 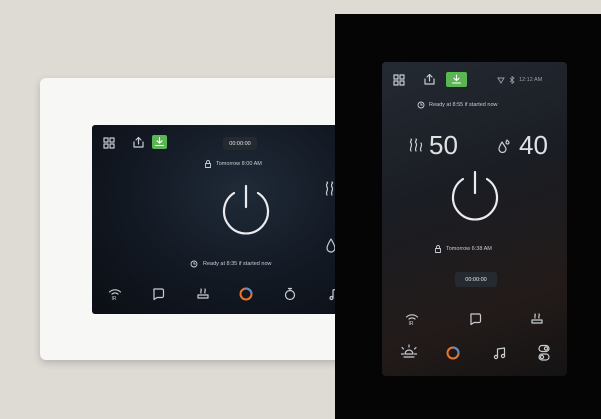 What do you see at coordinates (533, 145) in the screenshot?
I see `humidity-value: 40` at bounding box center [533, 145].